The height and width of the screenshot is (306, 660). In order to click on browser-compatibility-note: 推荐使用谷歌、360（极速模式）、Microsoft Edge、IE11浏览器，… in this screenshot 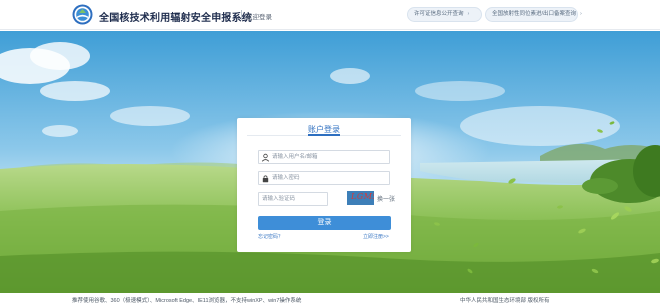, I will do `click(187, 301)`.